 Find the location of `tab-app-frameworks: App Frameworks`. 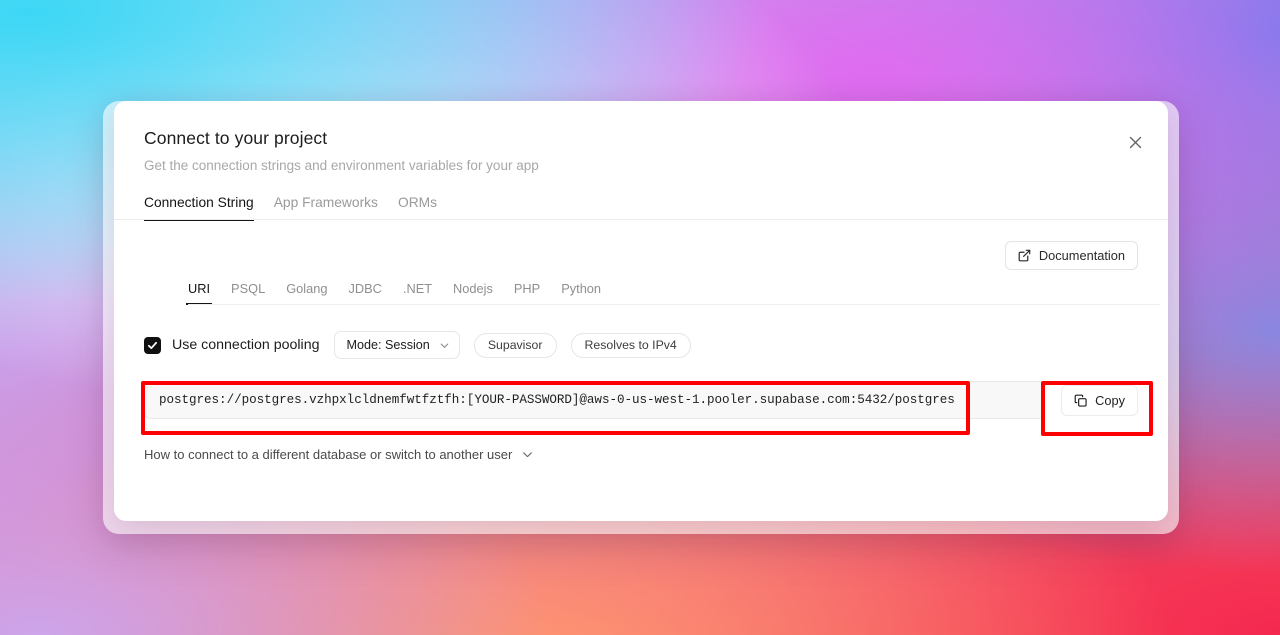

tab-app-frameworks: App Frameworks is located at coordinates (326, 207).